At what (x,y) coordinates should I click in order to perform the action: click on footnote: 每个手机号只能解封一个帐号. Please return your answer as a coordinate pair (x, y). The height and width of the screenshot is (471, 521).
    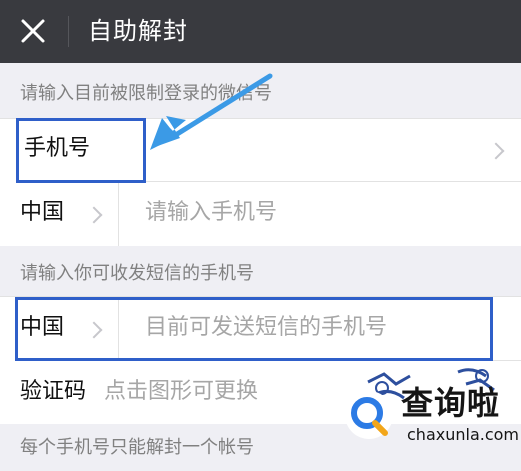
    Looking at the image, I should click on (137, 447).